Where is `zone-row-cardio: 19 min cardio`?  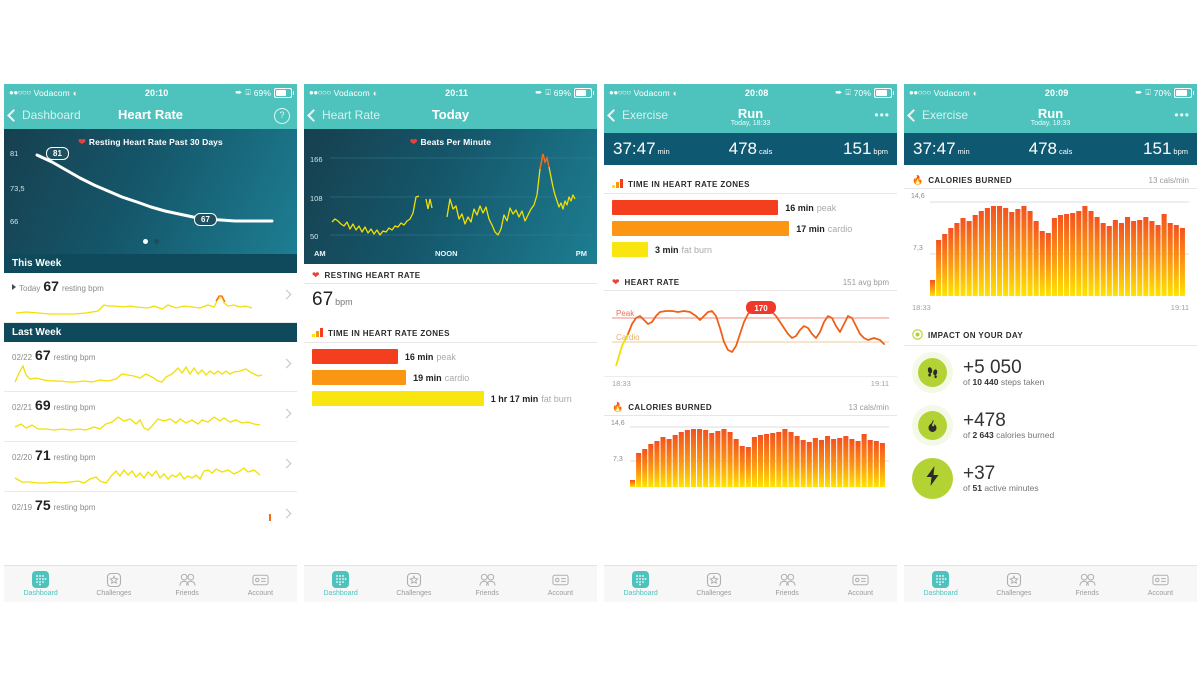
zone-row-cardio: 19 min cardio is located at coordinates (450, 377).